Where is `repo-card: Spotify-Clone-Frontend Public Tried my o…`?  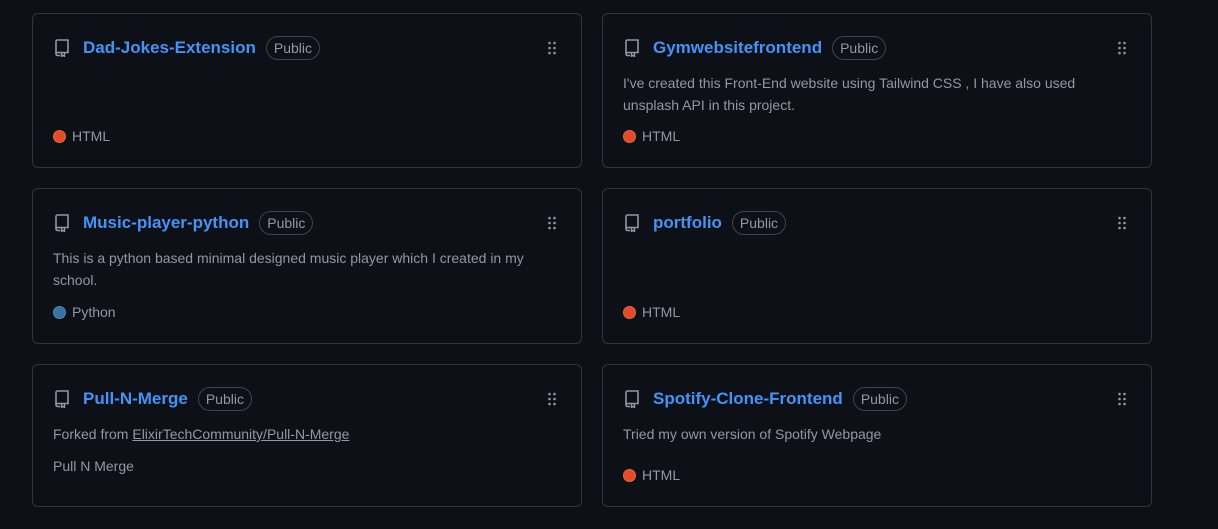
repo-card: Spotify-Clone-Frontend Public Tried my o… is located at coordinates (877, 435).